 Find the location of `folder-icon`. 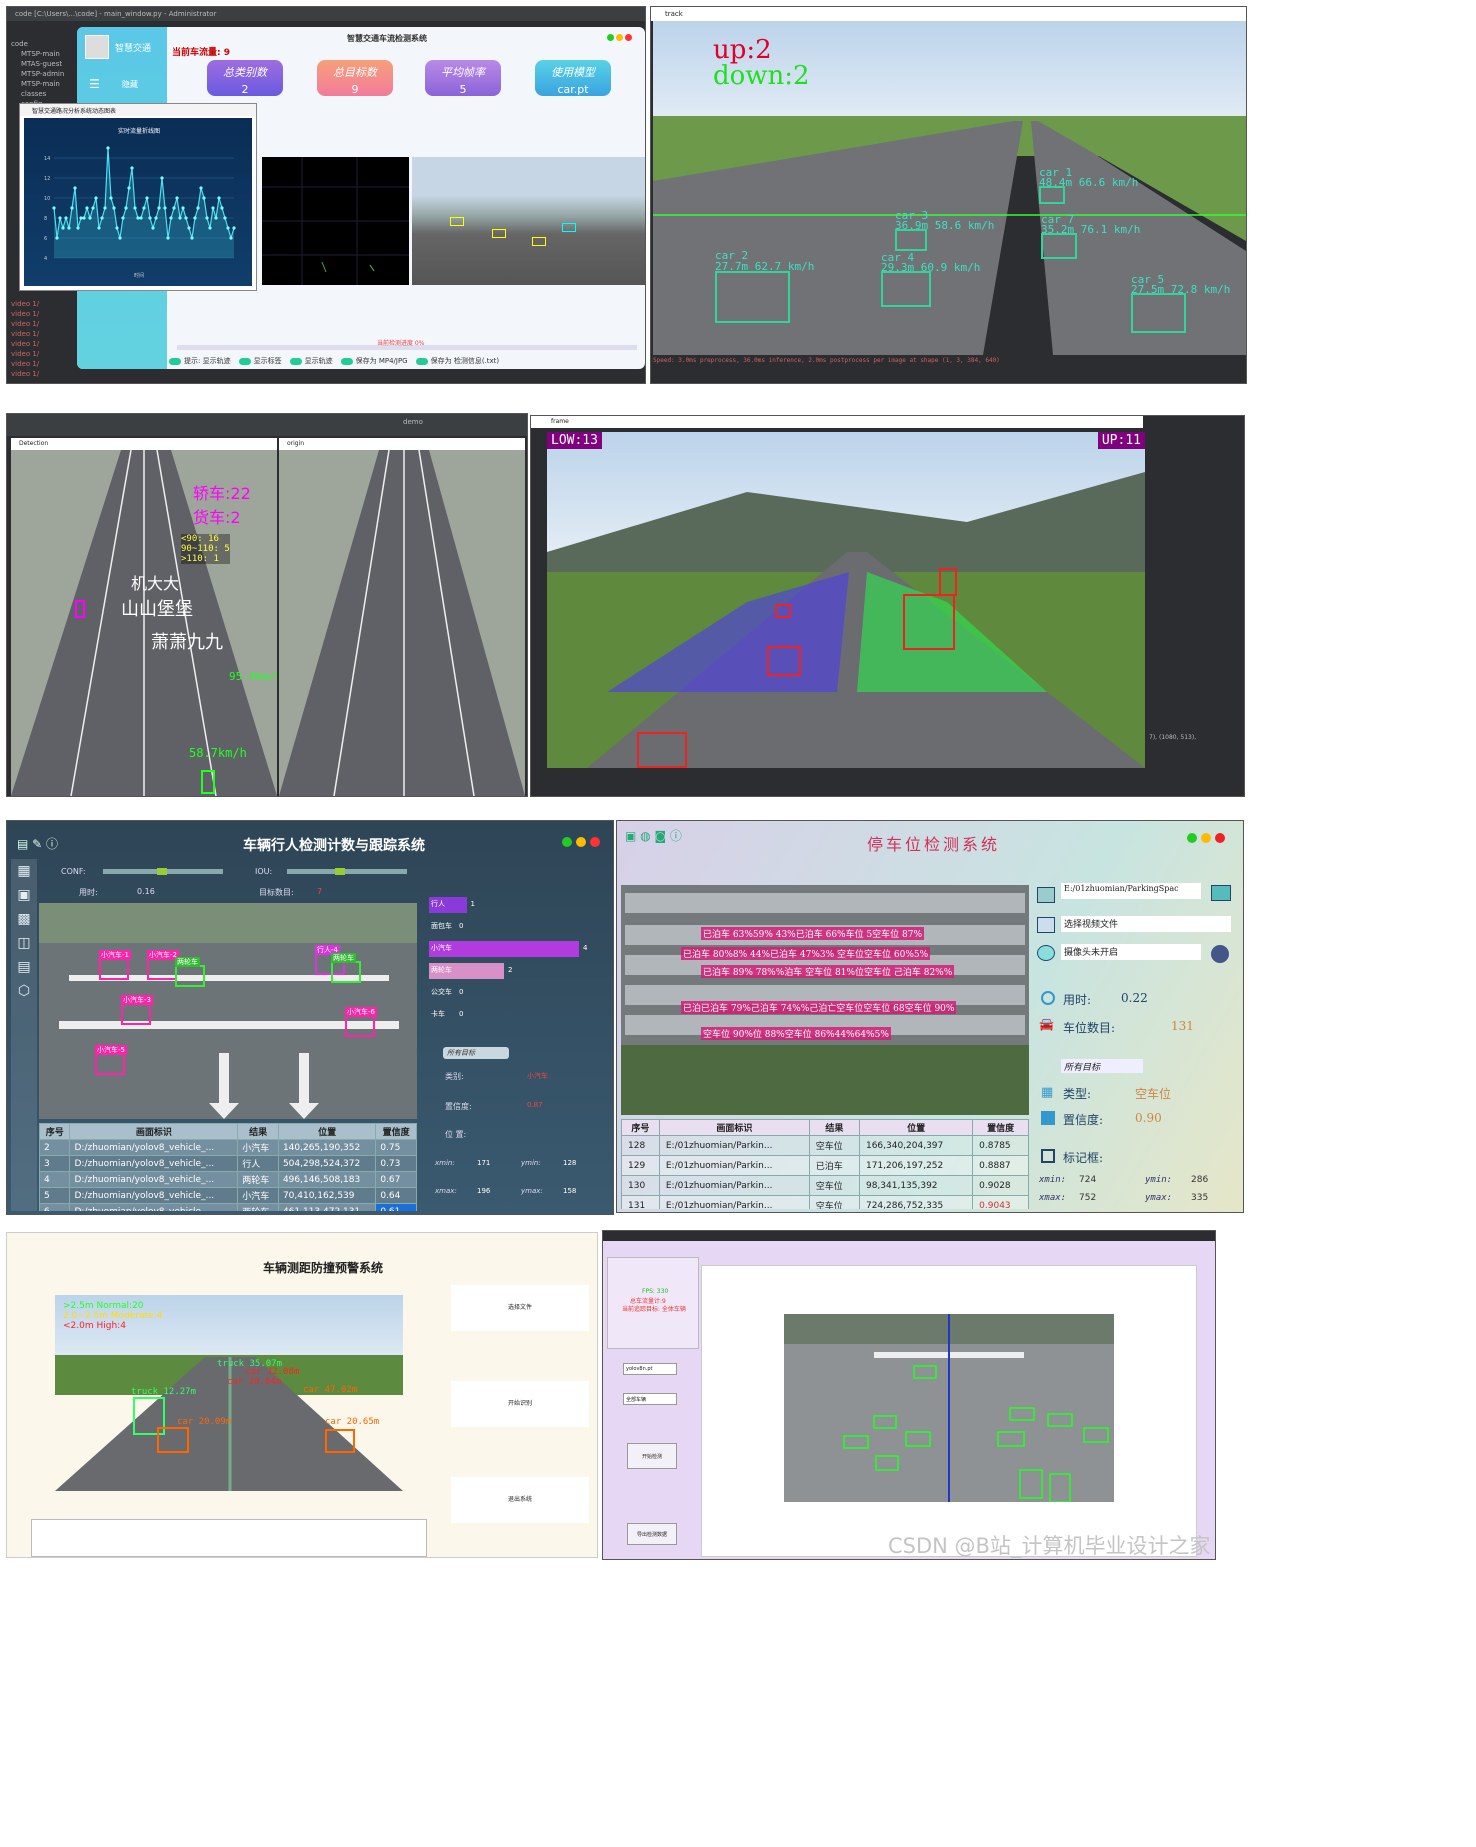

folder-icon is located at coordinates (1221, 893).